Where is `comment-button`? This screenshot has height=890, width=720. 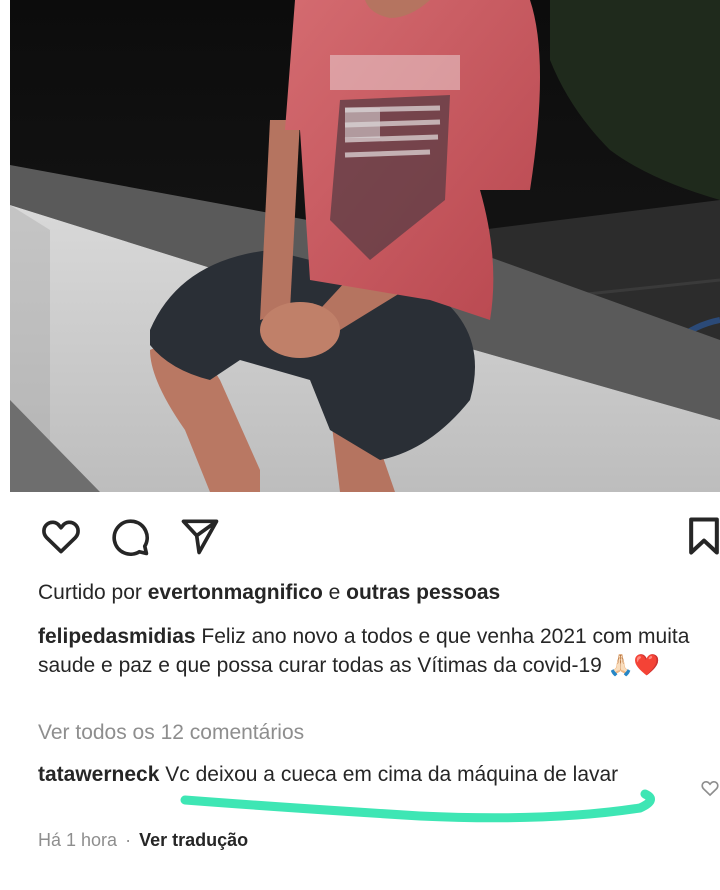 comment-button is located at coordinates (129, 536).